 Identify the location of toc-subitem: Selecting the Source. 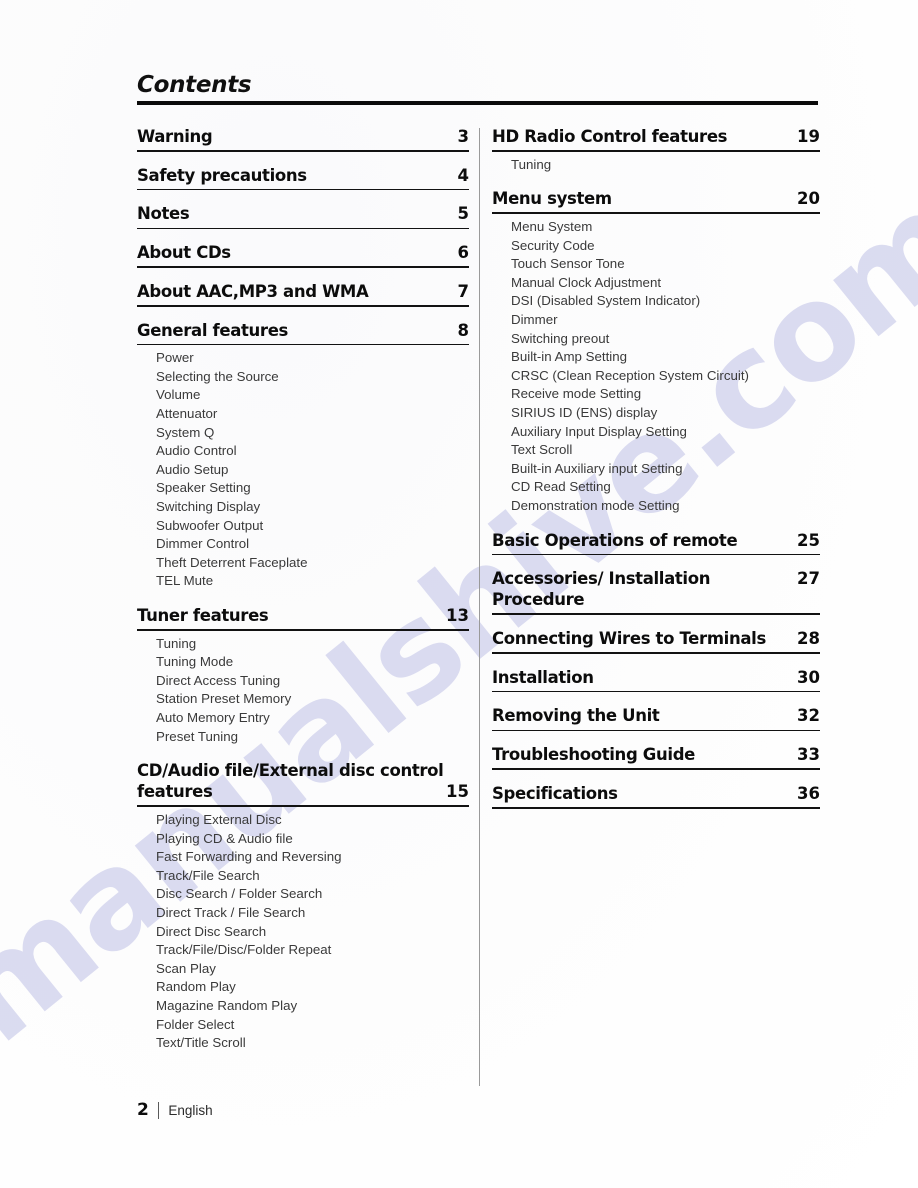
(312, 377).